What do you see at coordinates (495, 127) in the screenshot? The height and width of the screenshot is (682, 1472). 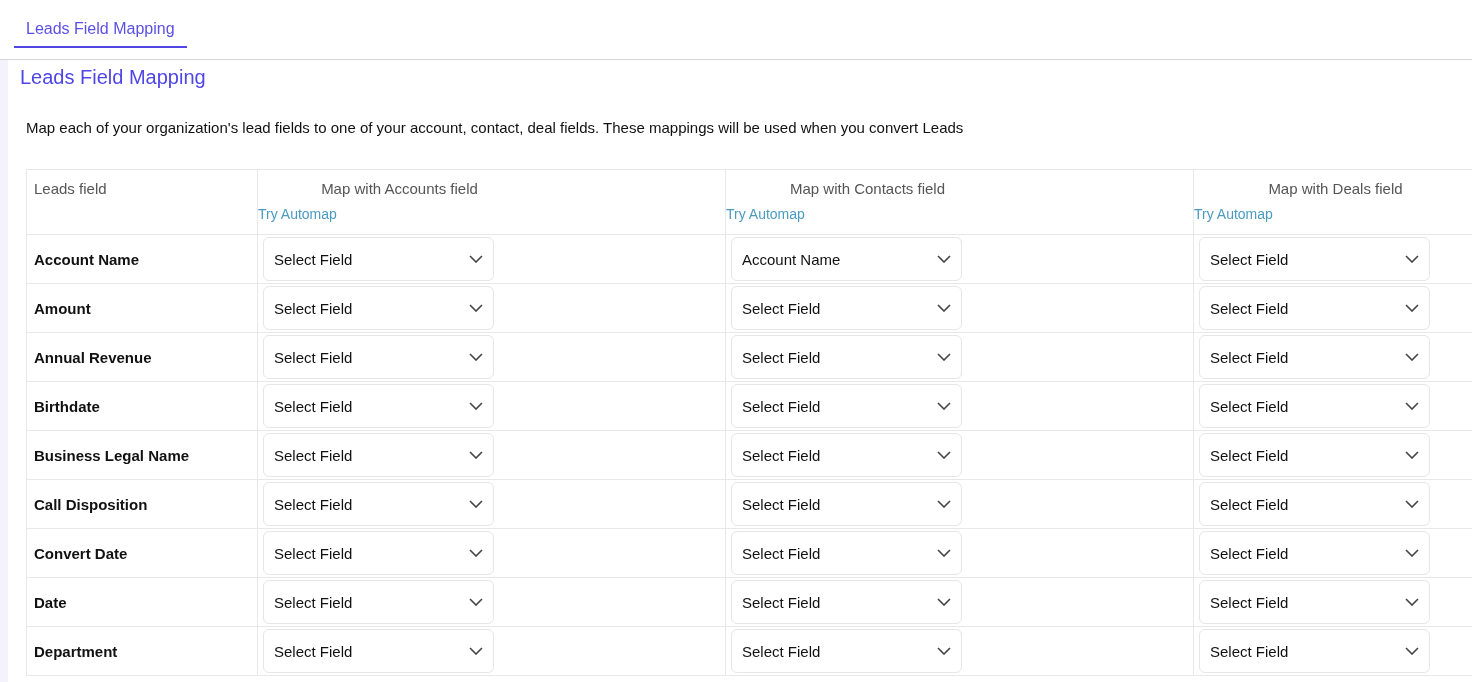 I see `description-text: Map each of your organization's lead fields to one of your account, contact, deal fields. These mappings will be used when you convert Leads` at bounding box center [495, 127].